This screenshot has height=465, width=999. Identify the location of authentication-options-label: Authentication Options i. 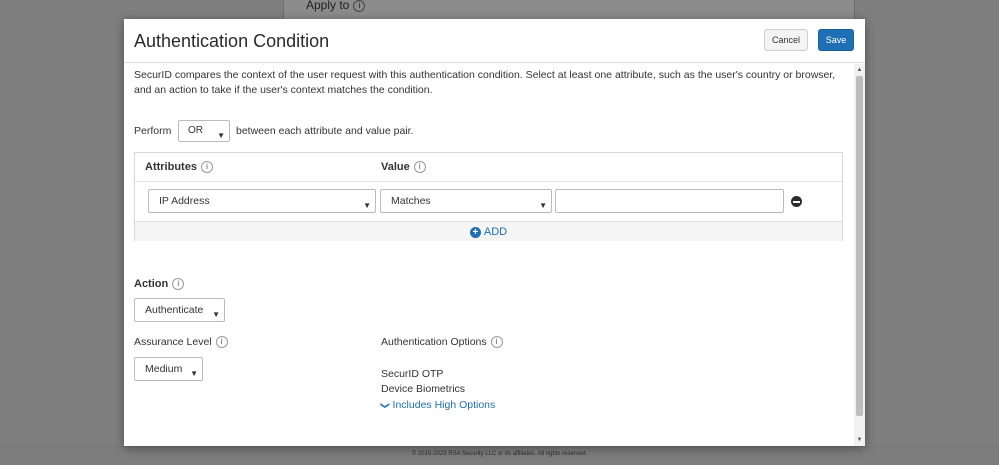
(442, 342).